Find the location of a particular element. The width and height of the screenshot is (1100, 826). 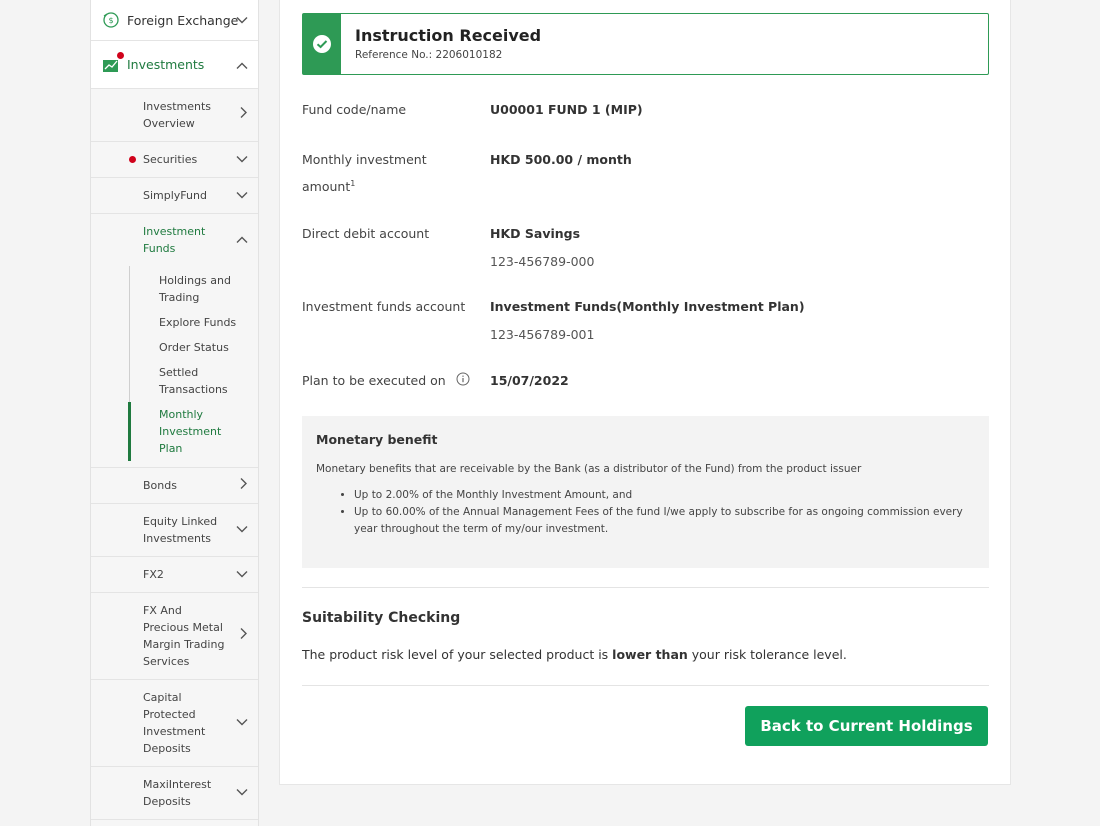

back-to-holdings-button: Back to Current Holdings is located at coordinates (866, 726).